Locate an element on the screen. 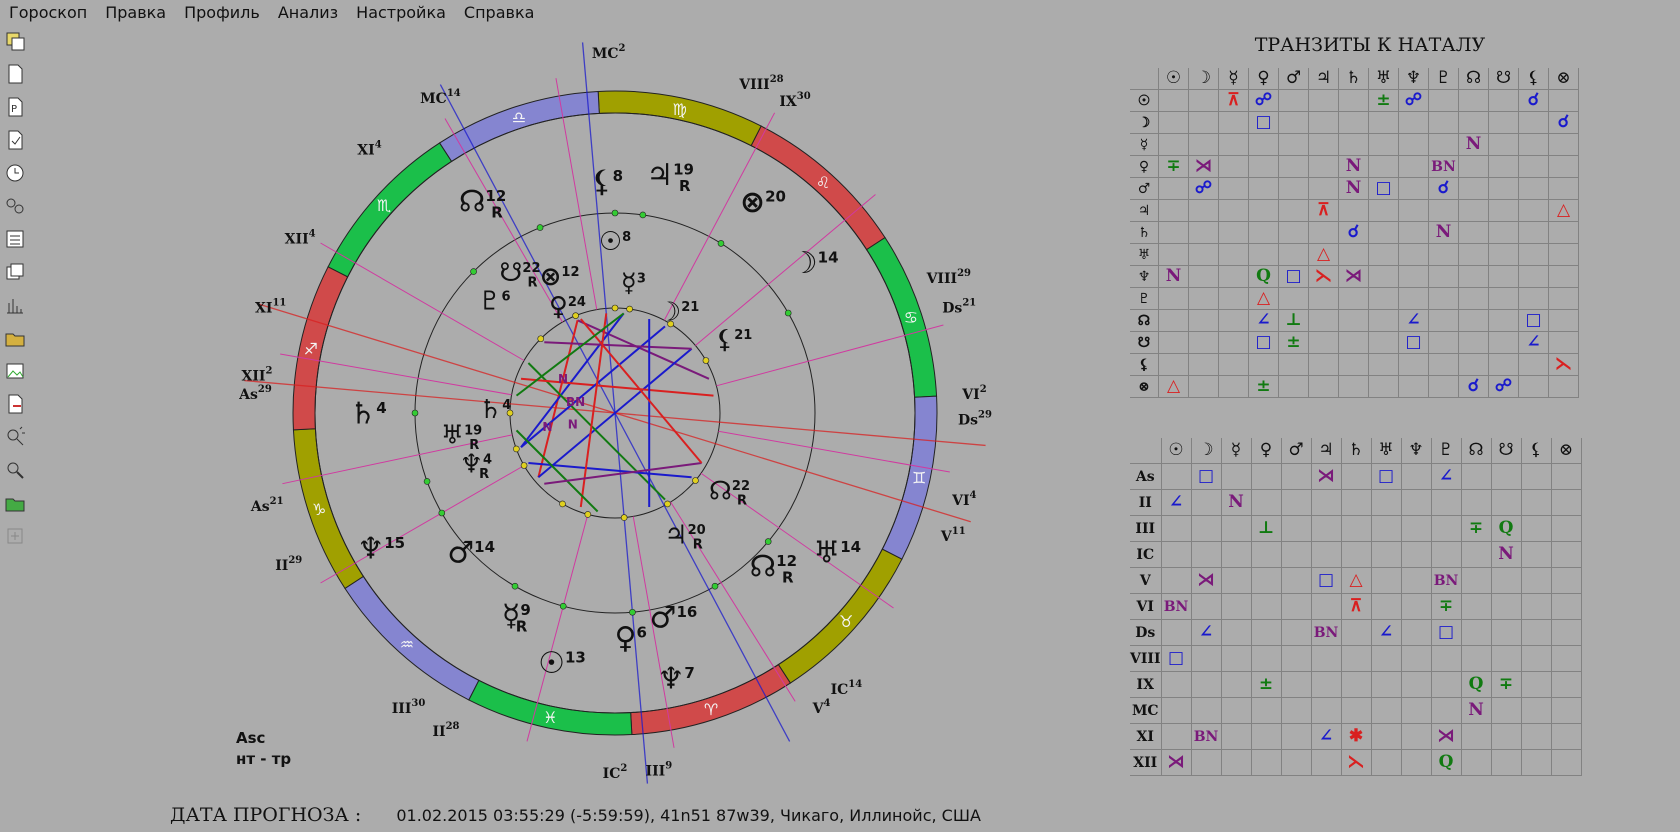  transit-planet: ♆15 is located at coordinates (381, 549).